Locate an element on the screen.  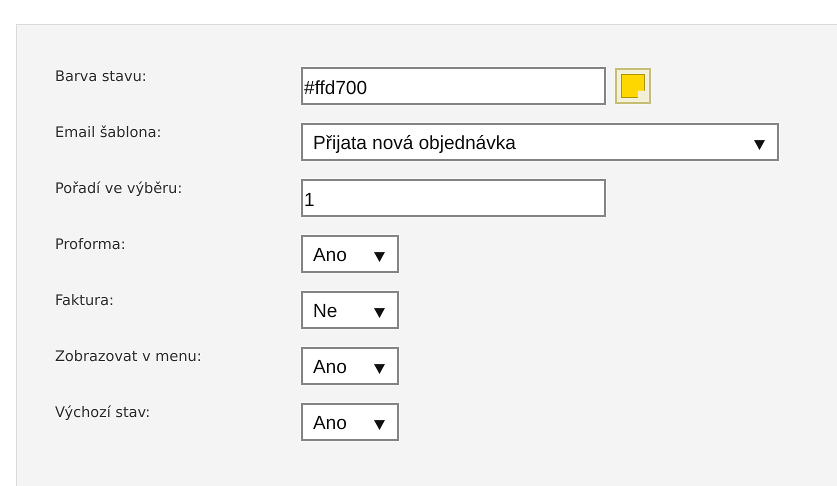
field-label: Faktura: is located at coordinates (85, 300).